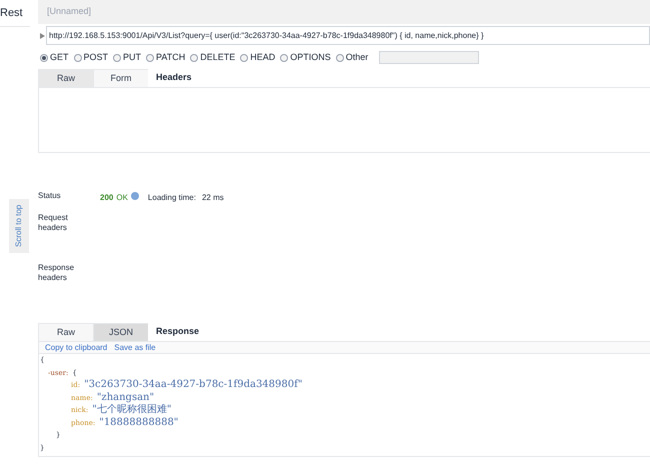 The width and height of the screenshot is (650, 470). What do you see at coordinates (59, 57) in the screenshot?
I see `method-label: GET` at bounding box center [59, 57].